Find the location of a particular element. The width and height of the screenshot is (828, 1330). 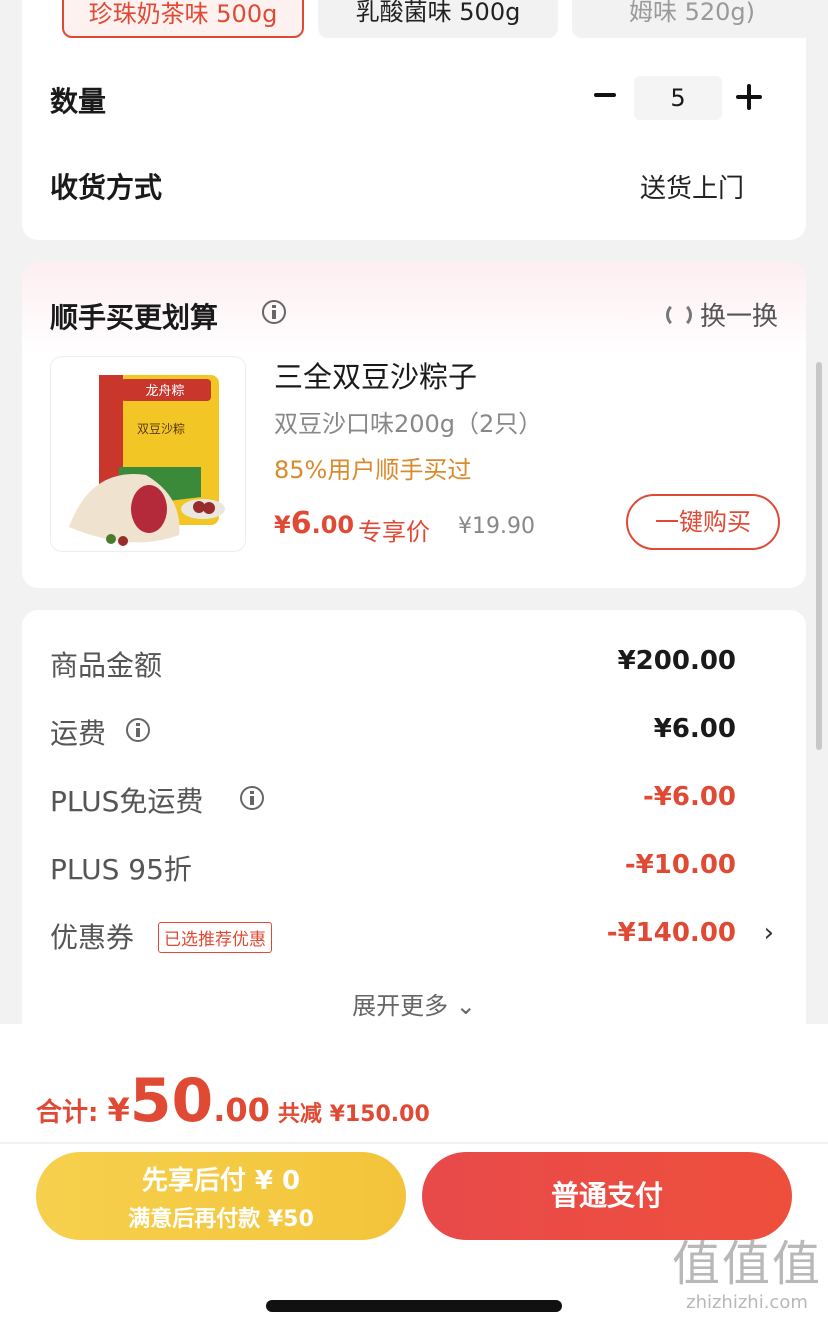

one-click-buy-button: 一键购买 is located at coordinates (703, 522).